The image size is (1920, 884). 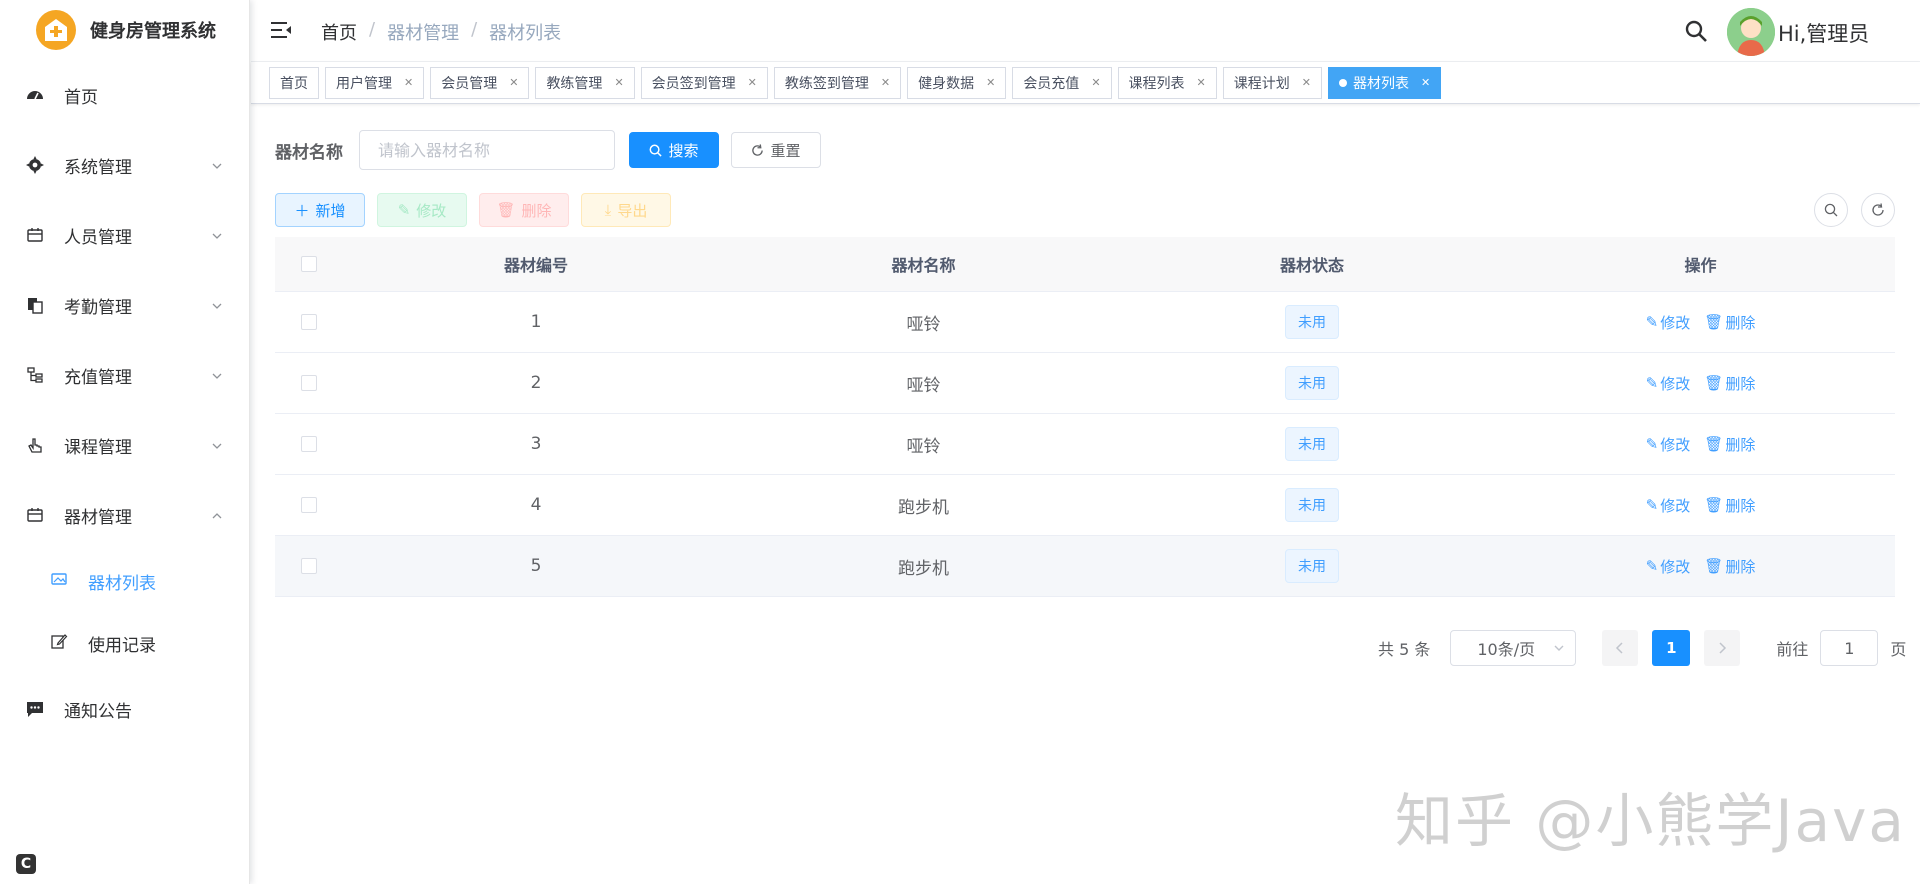 What do you see at coordinates (524, 210) in the screenshot?
I see `delete-button: 🗑 删除` at bounding box center [524, 210].